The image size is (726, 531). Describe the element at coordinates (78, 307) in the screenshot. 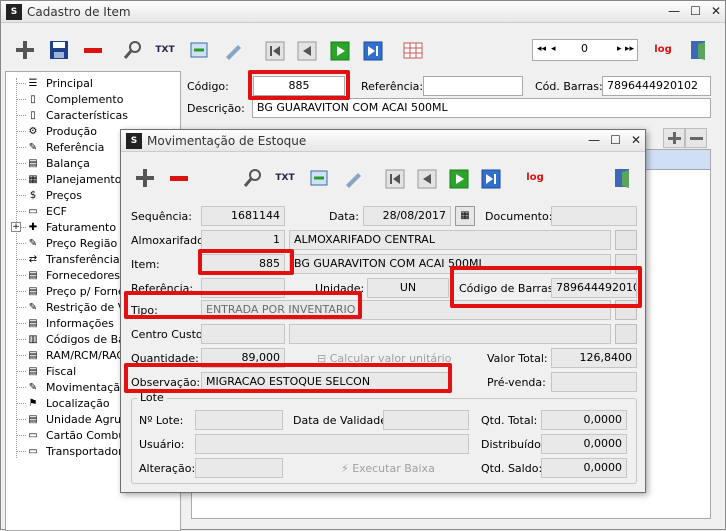

I see `tree-item: ✎ Restrição de Ve` at that location.